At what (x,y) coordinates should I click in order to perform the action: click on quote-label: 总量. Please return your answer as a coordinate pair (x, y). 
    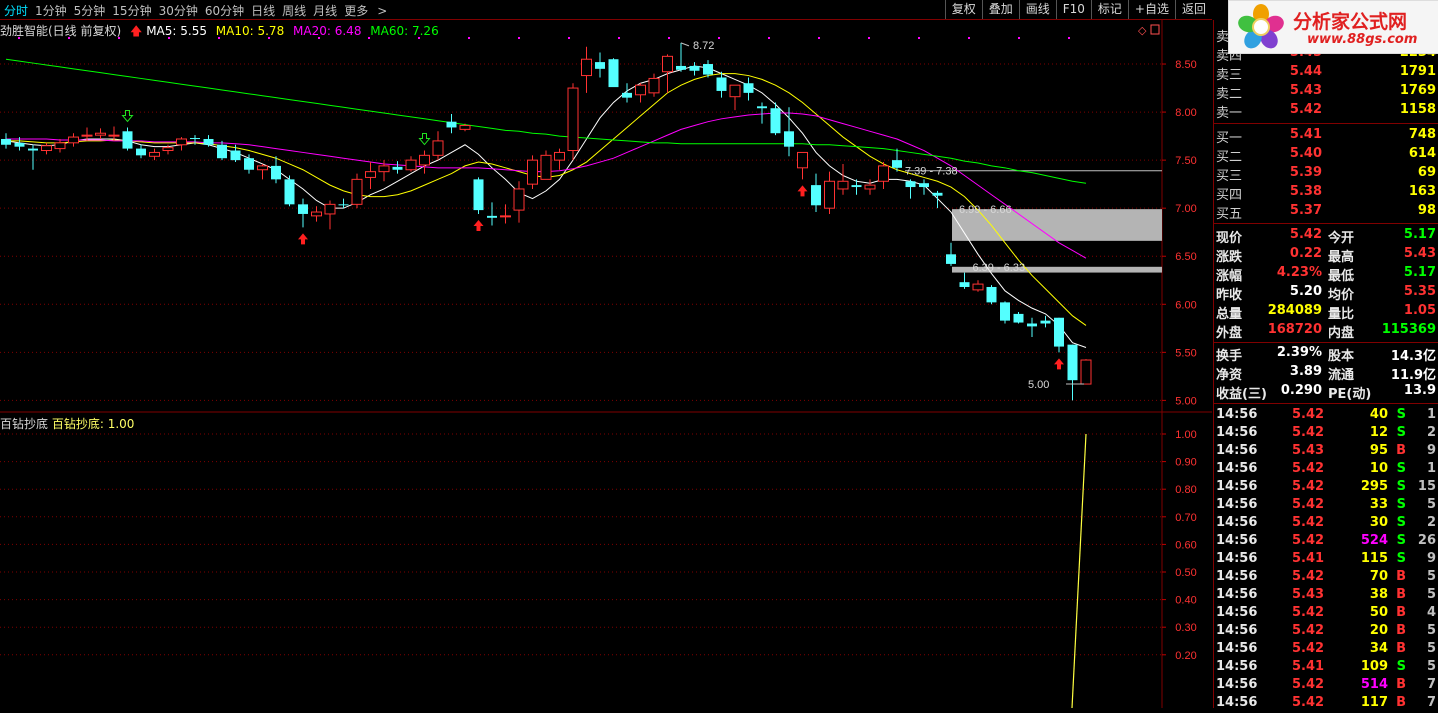
    Looking at the image, I should click on (1229, 314).